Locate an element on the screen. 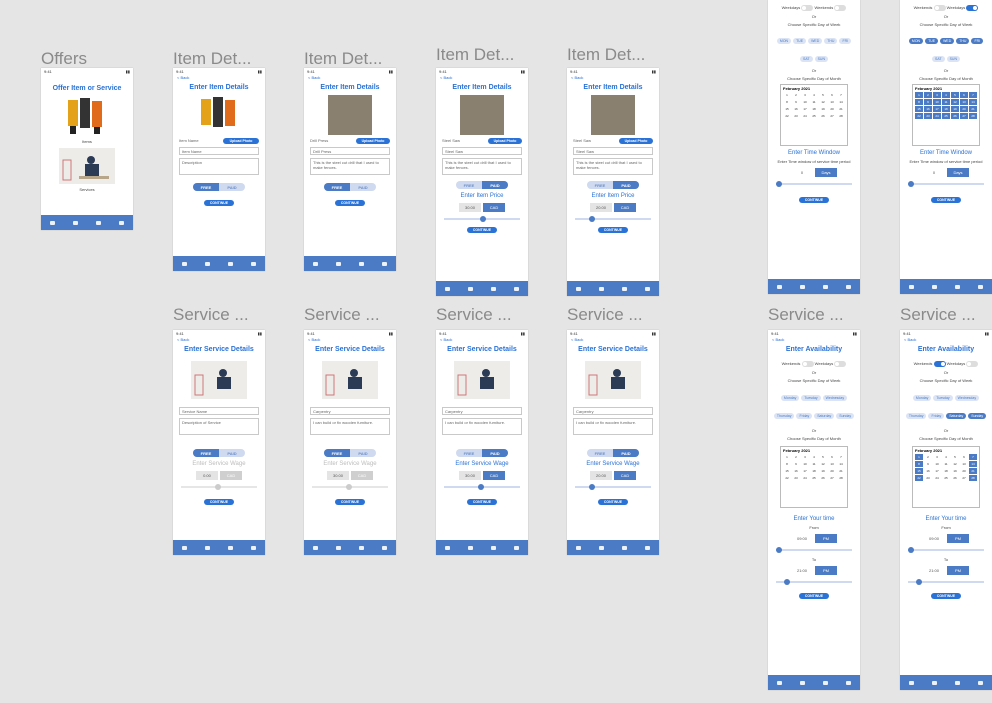 The height and width of the screenshot is (703, 992). chip-sat: SAT is located at coordinates (938, 59).